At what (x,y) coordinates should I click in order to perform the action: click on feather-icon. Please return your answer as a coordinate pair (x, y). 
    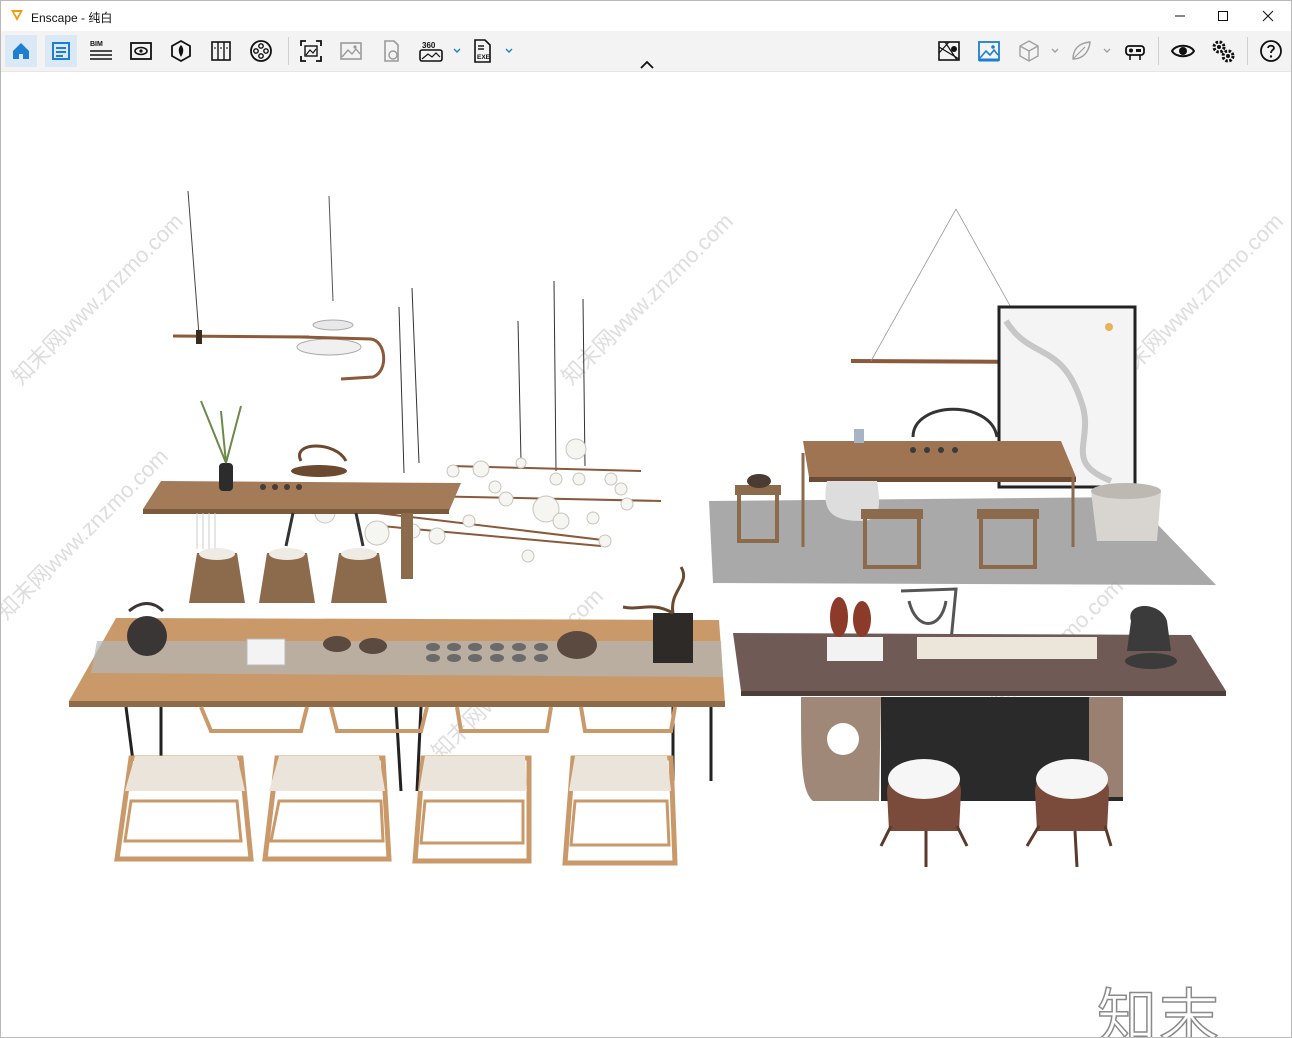
    Looking at the image, I should click on (1081, 50).